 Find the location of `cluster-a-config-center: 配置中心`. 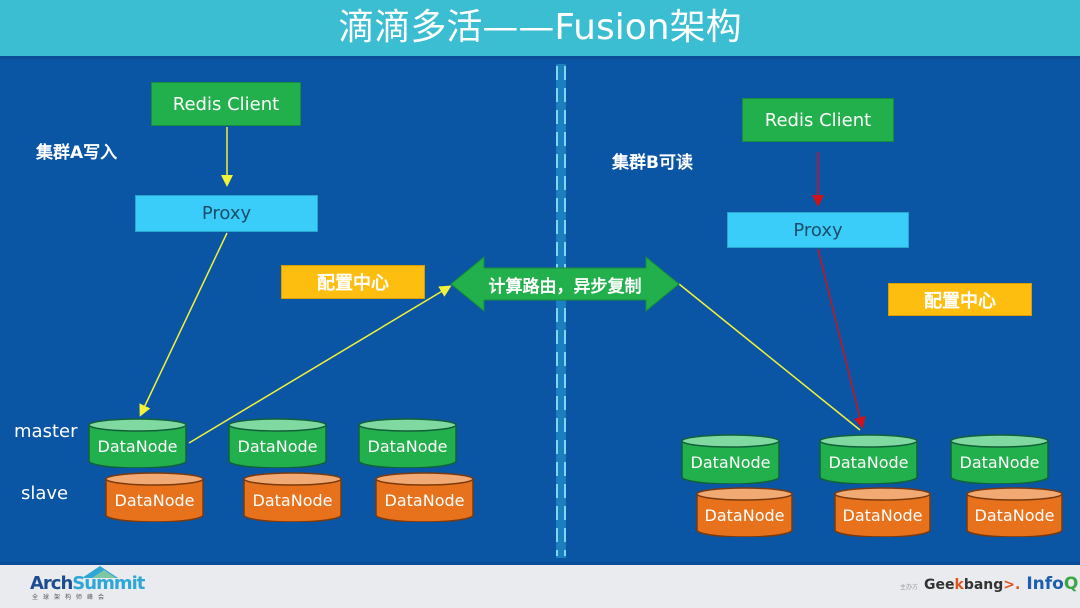

cluster-a-config-center: 配置中心 is located at coordinates (353, 282).